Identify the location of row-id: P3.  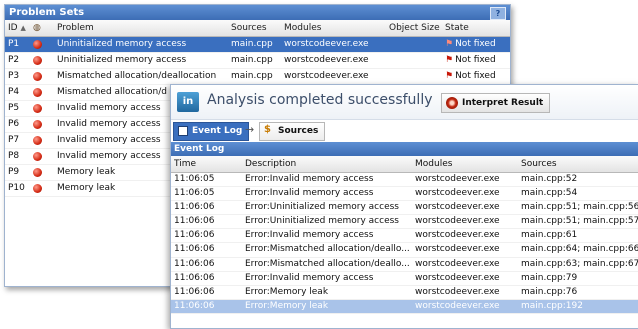
(14, 76).